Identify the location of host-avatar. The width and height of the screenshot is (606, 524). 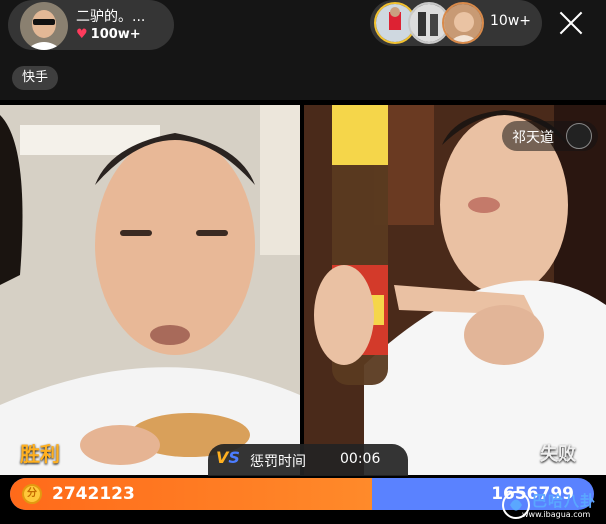
(44, 26).